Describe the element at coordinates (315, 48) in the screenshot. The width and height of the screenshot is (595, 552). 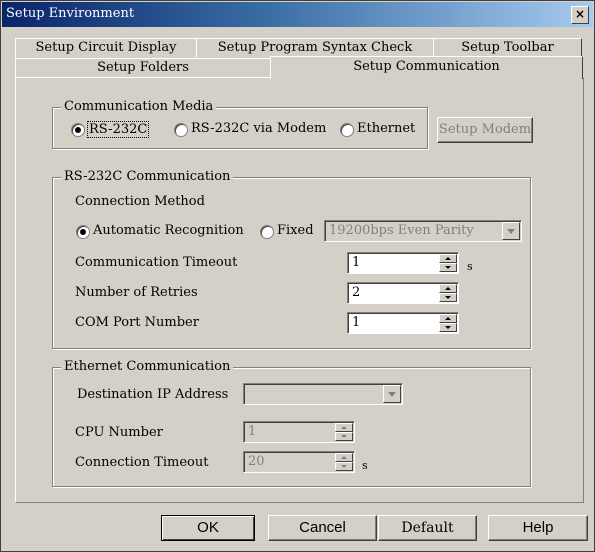
I see `tab-setup-program-syntax-check: Setup Program Syntax Check` at that location.